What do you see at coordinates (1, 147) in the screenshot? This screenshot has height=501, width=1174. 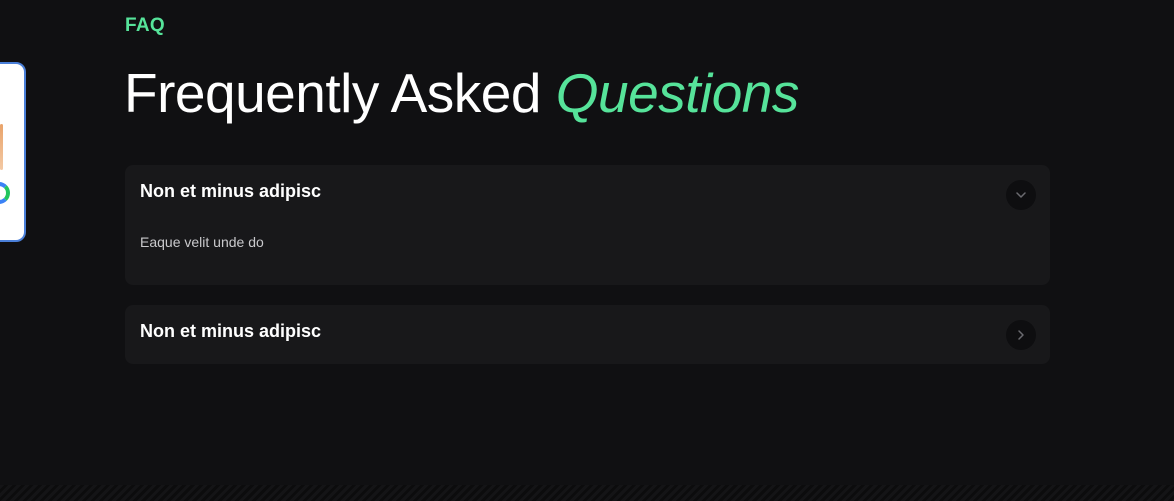 I see `badge-mark` at bounding box center [1, 147].